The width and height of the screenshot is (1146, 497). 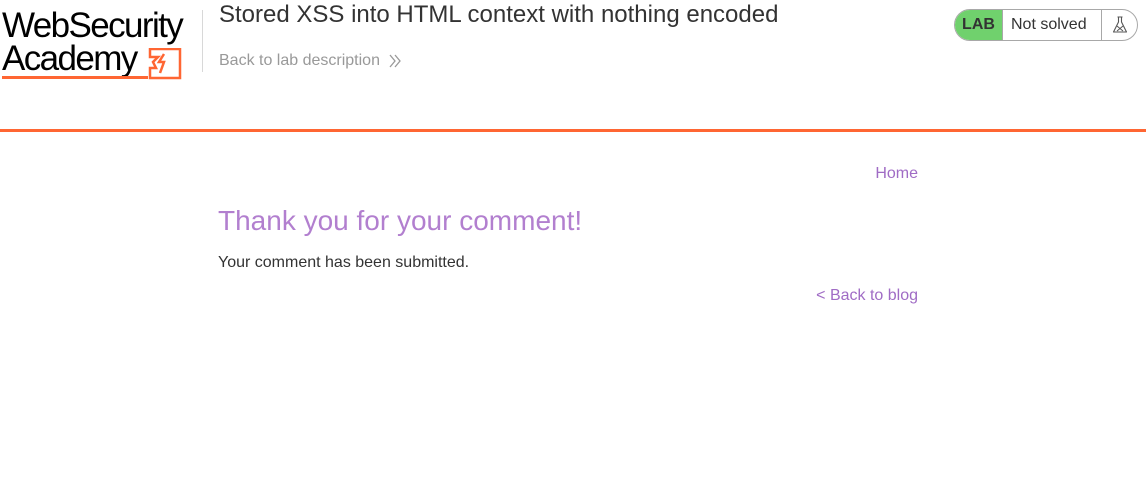 I want to click on flask-icon, so click(x=1119, y=25).